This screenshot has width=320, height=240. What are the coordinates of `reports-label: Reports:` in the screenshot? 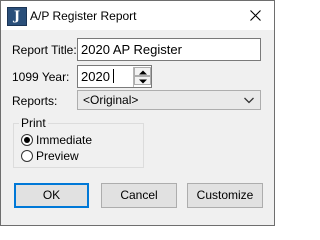 It's located at (35, 101).